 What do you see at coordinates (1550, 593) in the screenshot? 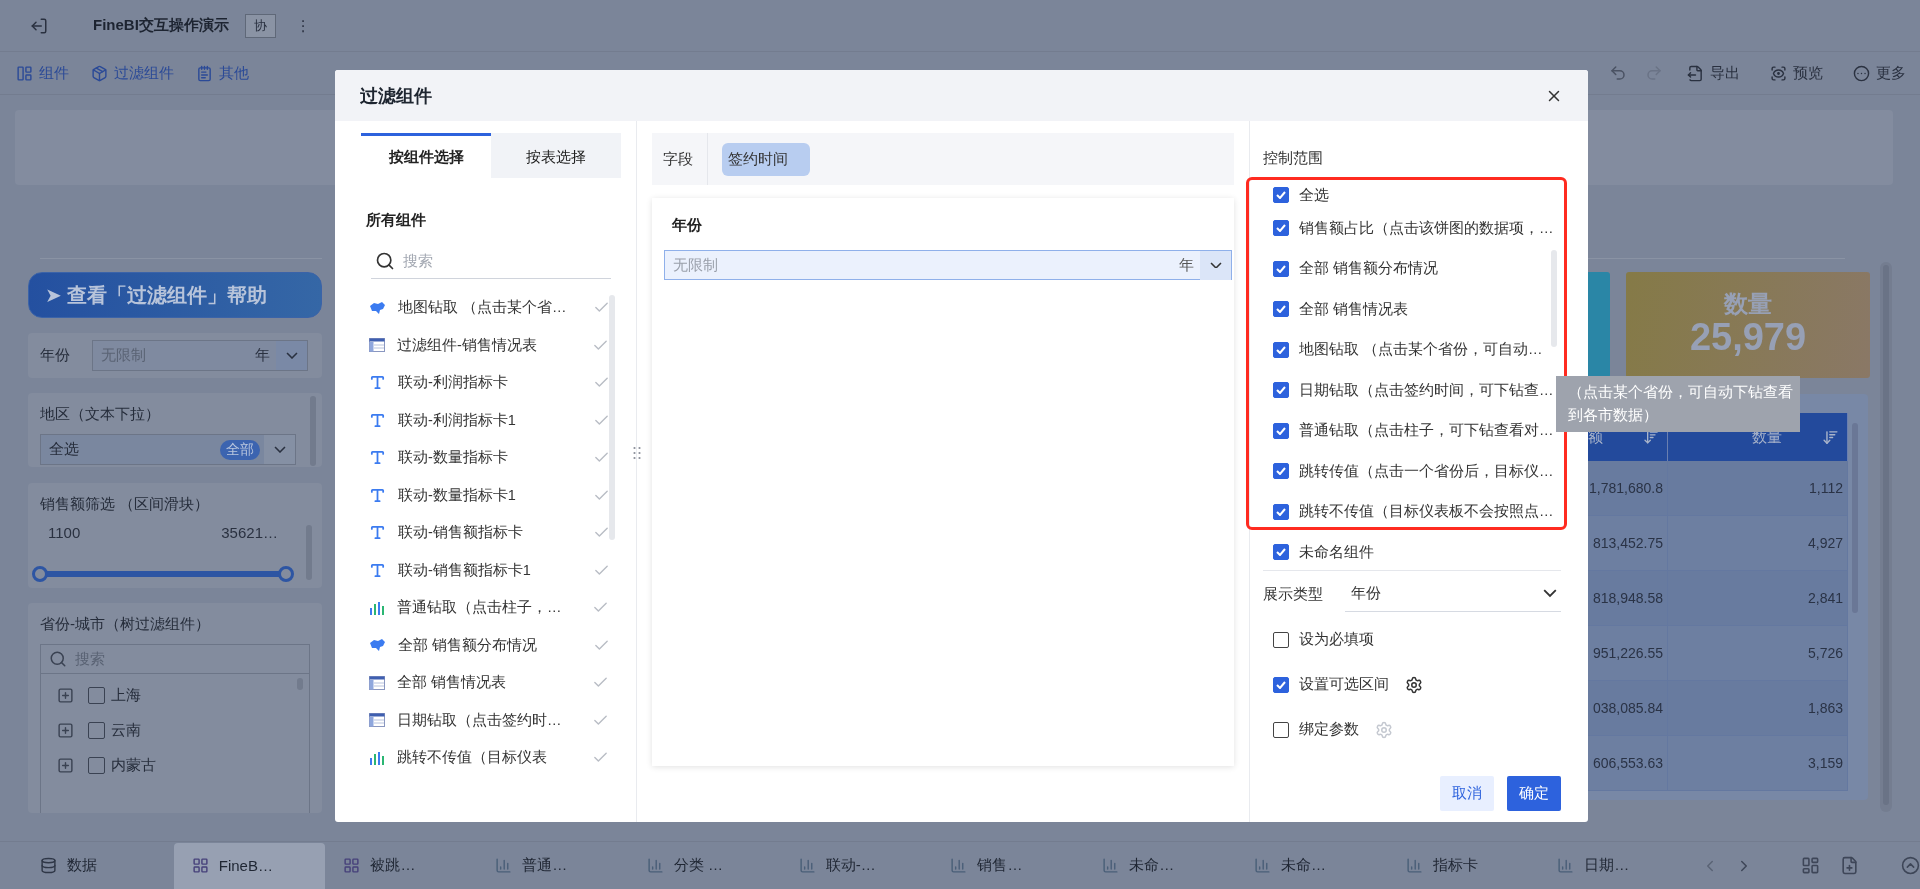
I see `chevron-down-icon` at bounding box center [1550, 593].